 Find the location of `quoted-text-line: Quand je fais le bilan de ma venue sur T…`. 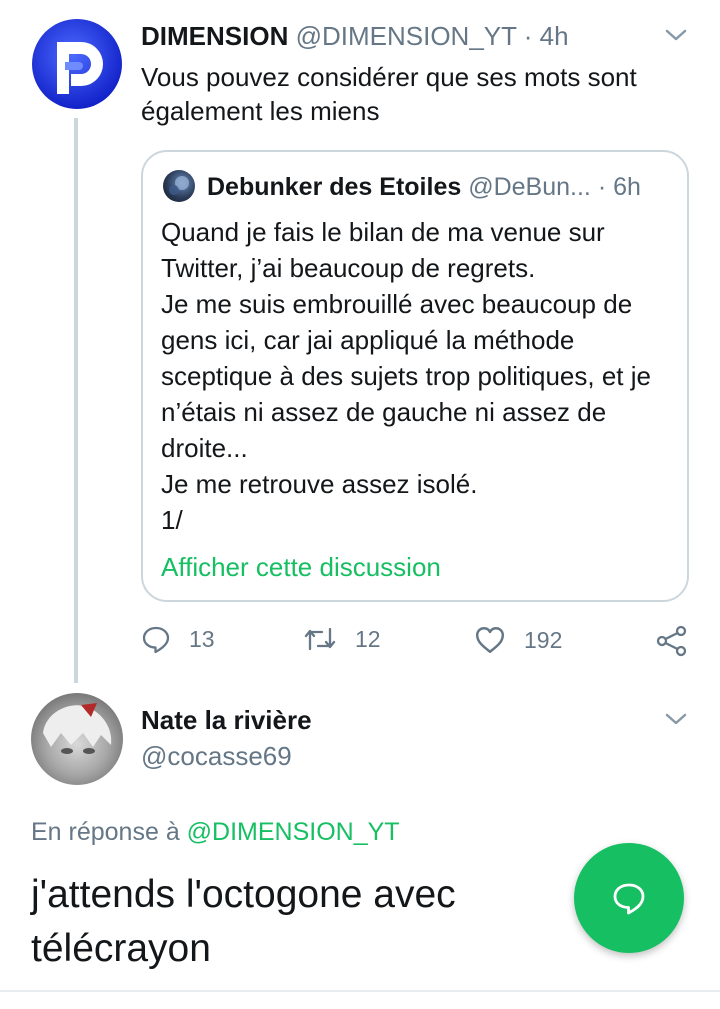

quoted-text-line: Quand je fais le bilan de ma venue sur T… is located at coordinates (383, 250).